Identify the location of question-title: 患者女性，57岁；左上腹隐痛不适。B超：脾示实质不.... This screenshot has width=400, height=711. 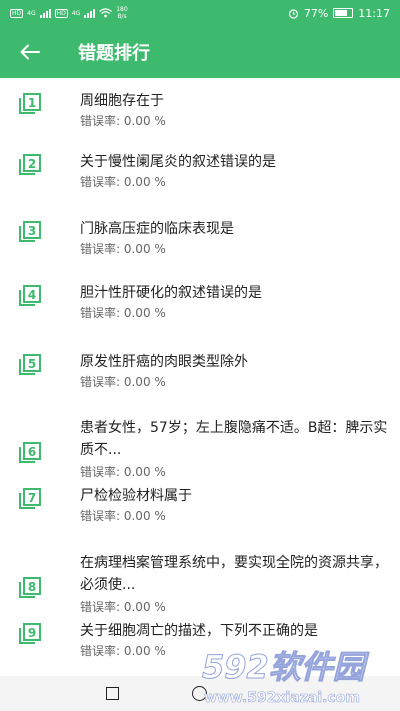
(234, 439).